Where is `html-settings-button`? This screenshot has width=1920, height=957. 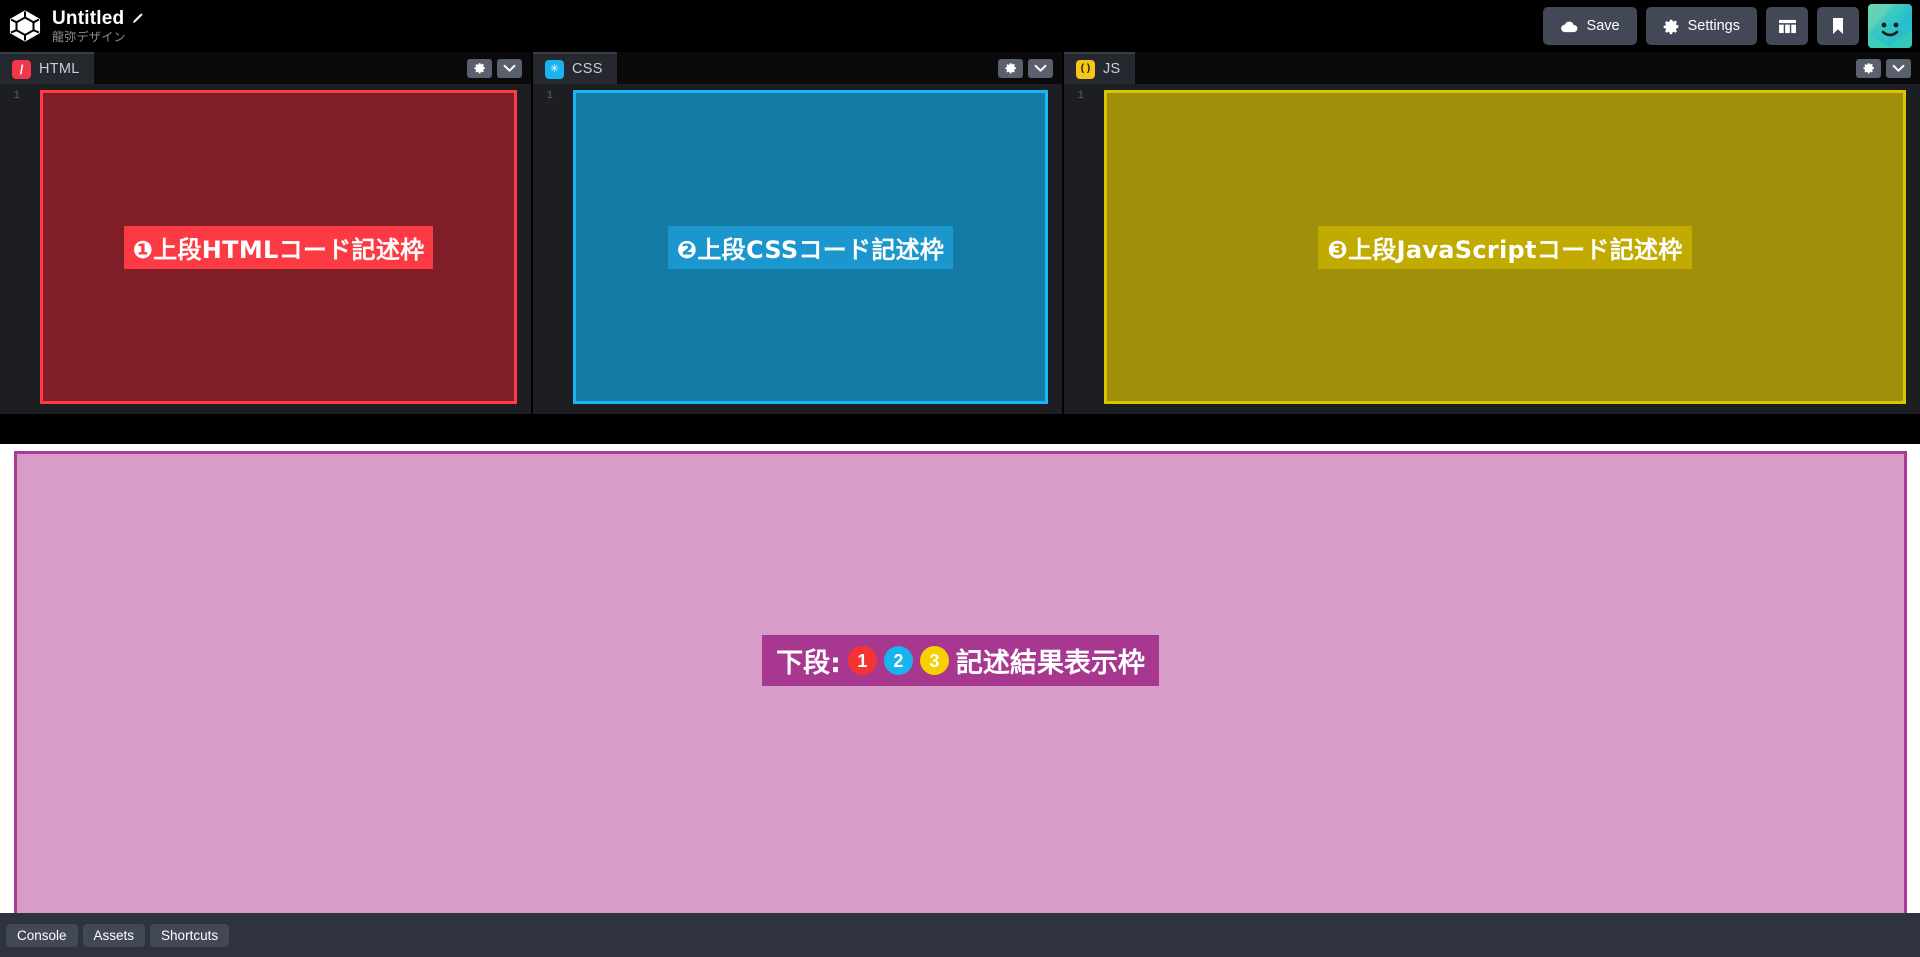 html-settings-button is located at coordinates (479, 68).